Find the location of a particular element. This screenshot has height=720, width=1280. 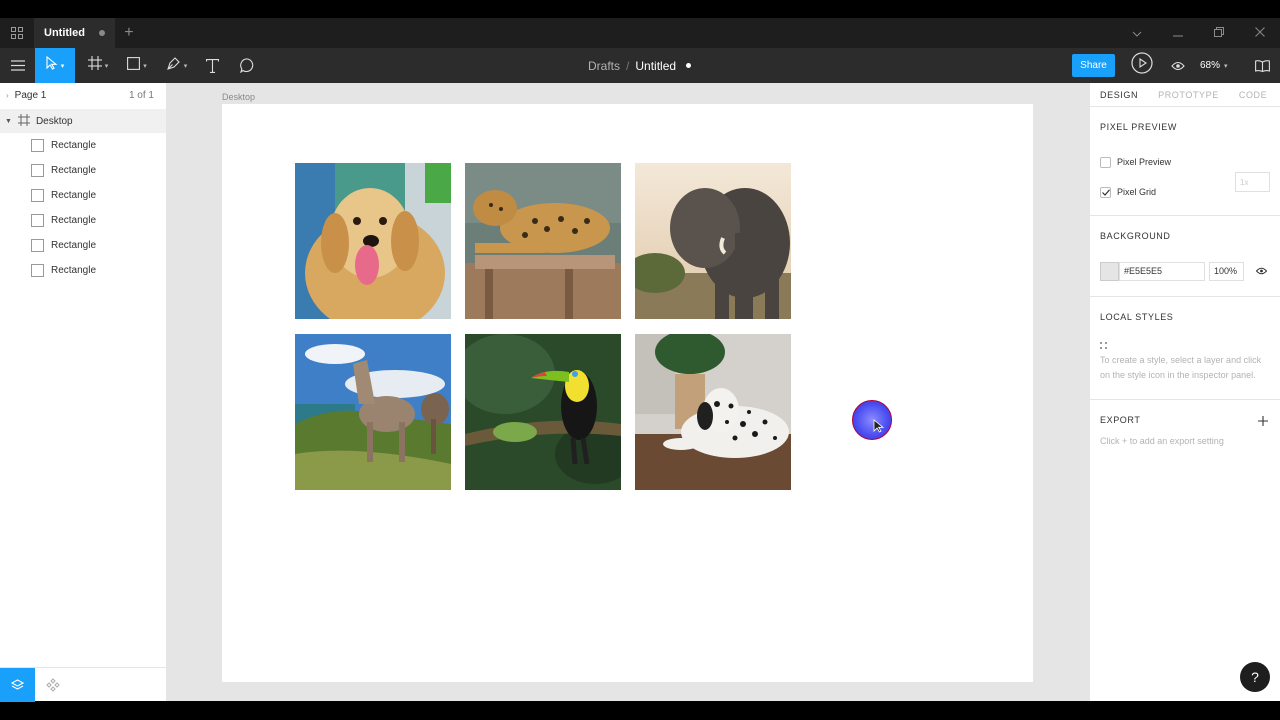

pen-tool-button: ▾ is located at coordinates (177, 65).